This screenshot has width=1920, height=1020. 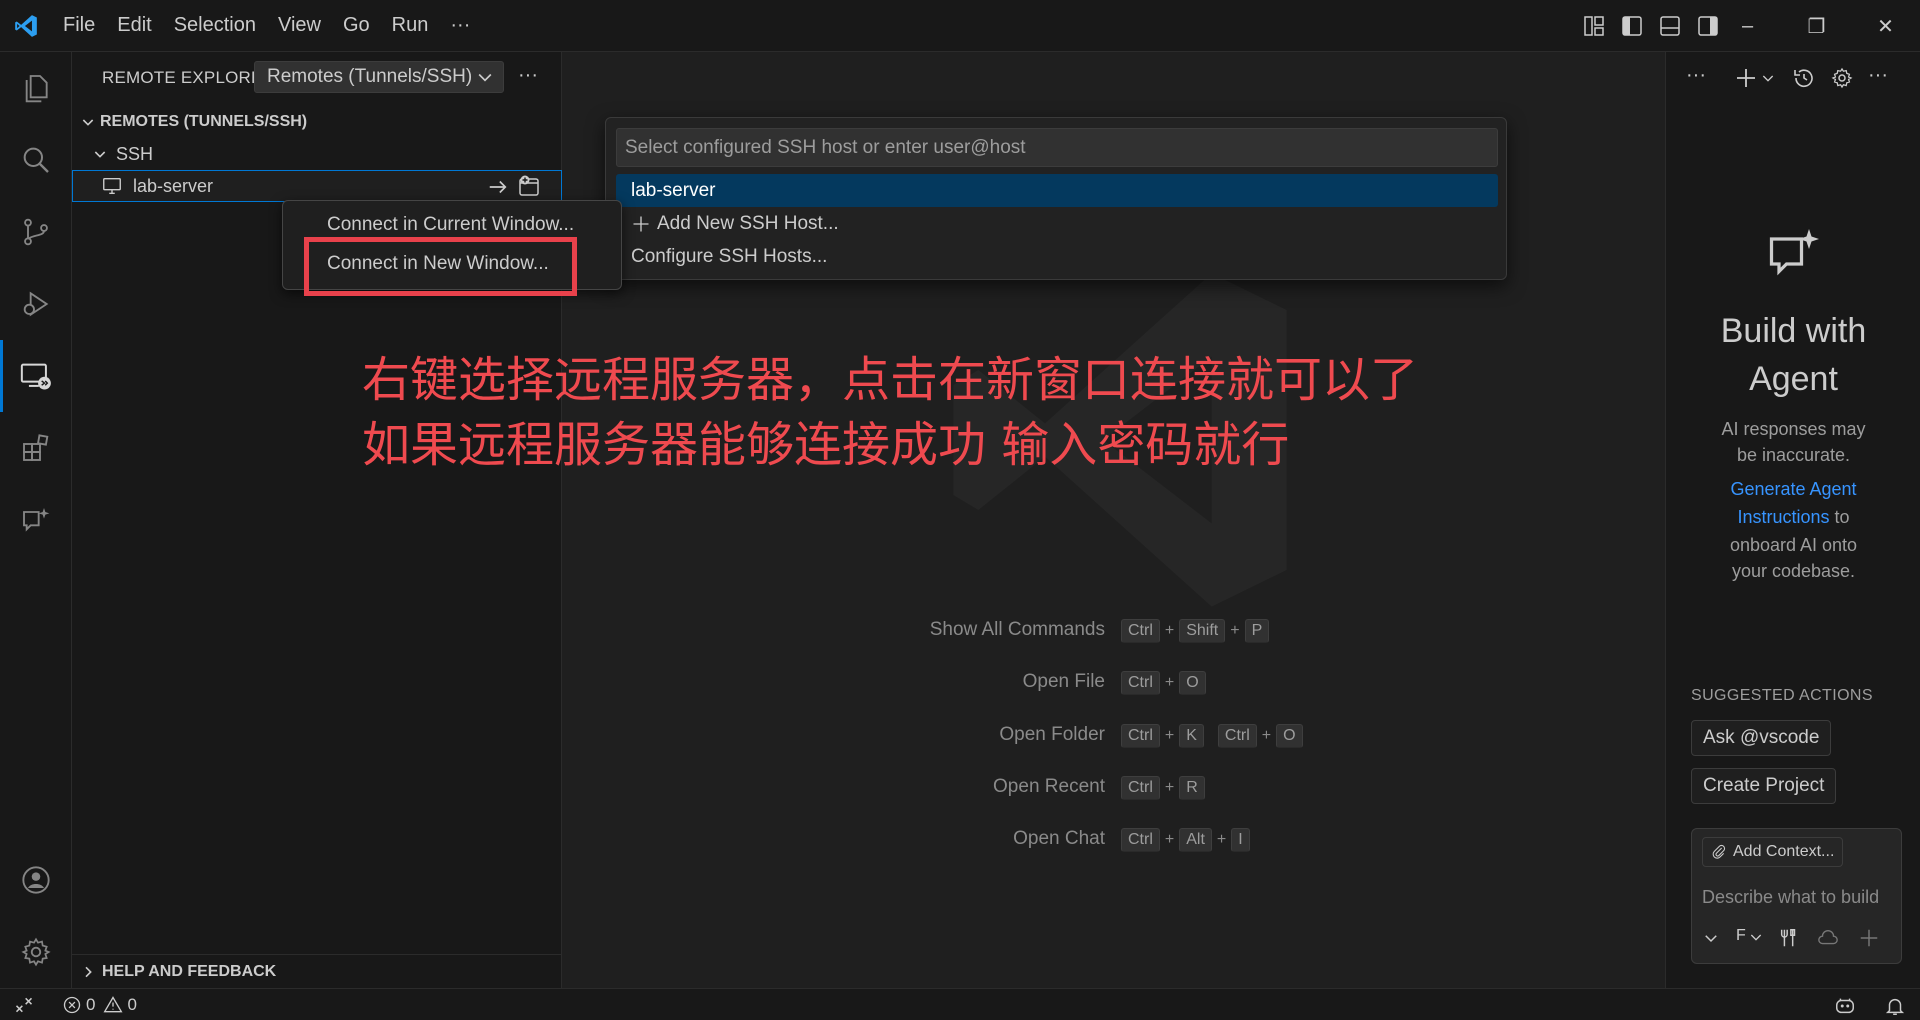 What do you see at coordinates (1895, 1006) in the screenshot?
I see `notifications-bell-icon` at bounding box center [1895, 1006].